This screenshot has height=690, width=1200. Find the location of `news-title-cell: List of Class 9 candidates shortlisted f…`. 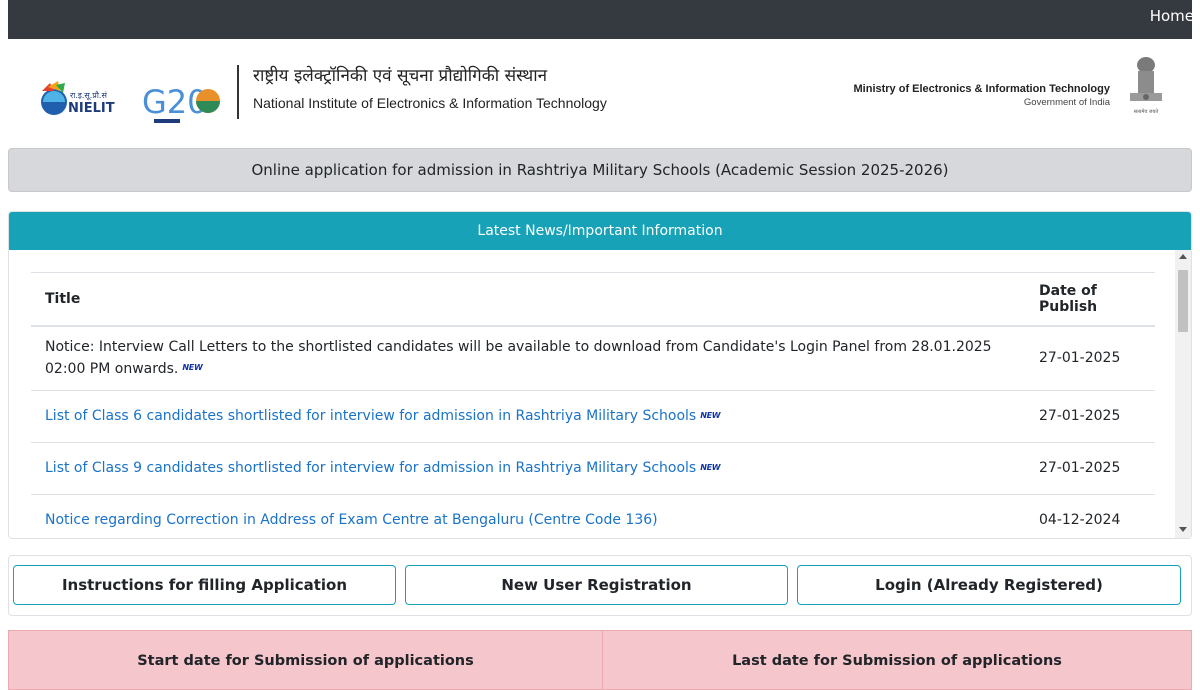

news-title-cell: List of Class 9 candidates shortlisted f… is located at coordinates (528, 469).